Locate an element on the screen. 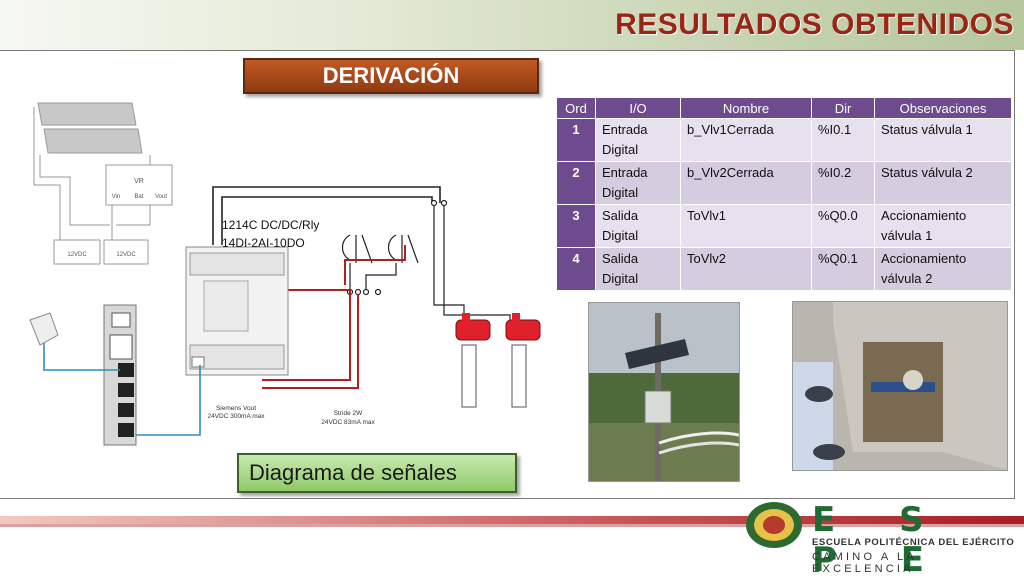 This screenshot has width=1024, height=580. battery-1-label: 12VDC is located at coordinates (77, 255).